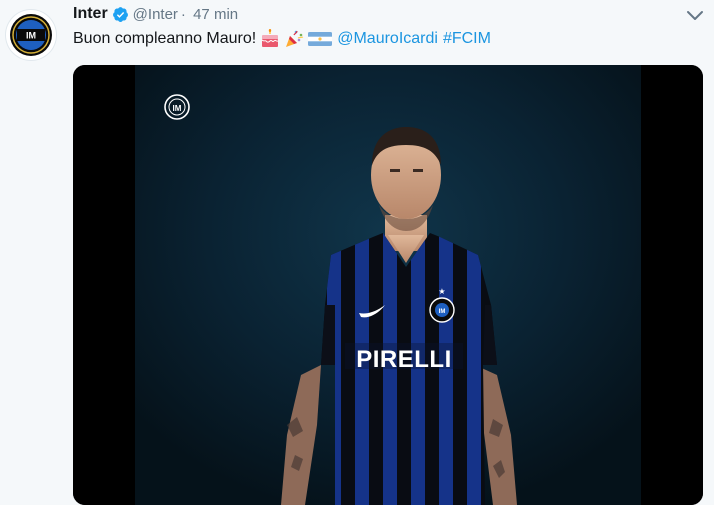  I want to click on shirt-sponsor: PIRELLI, so click(404, 359).